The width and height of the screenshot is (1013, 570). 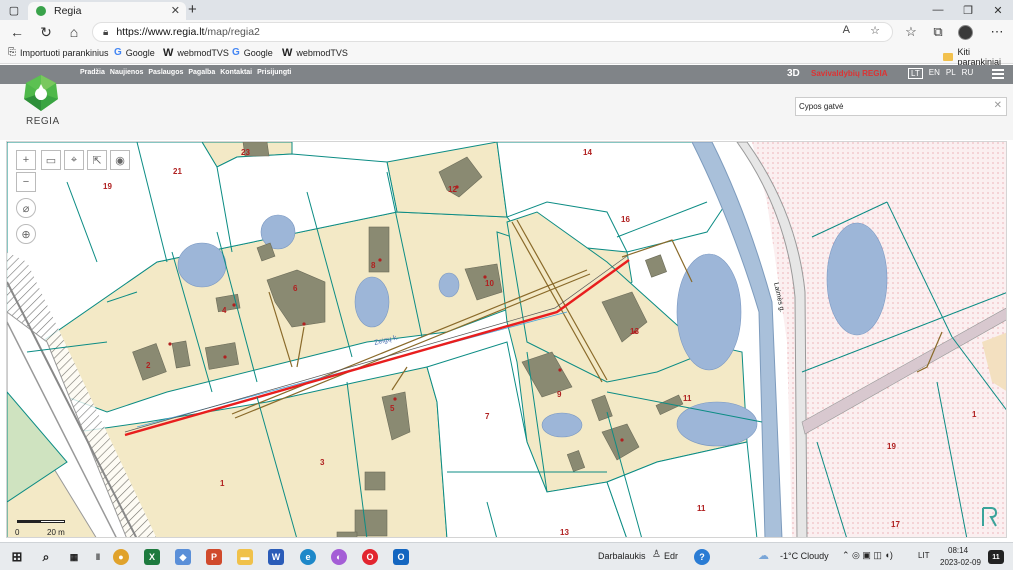 What do you see at coordinates (74, 32) in the screenshot?
I see `home-icon: ⌂` at bounding box center [74, 32].